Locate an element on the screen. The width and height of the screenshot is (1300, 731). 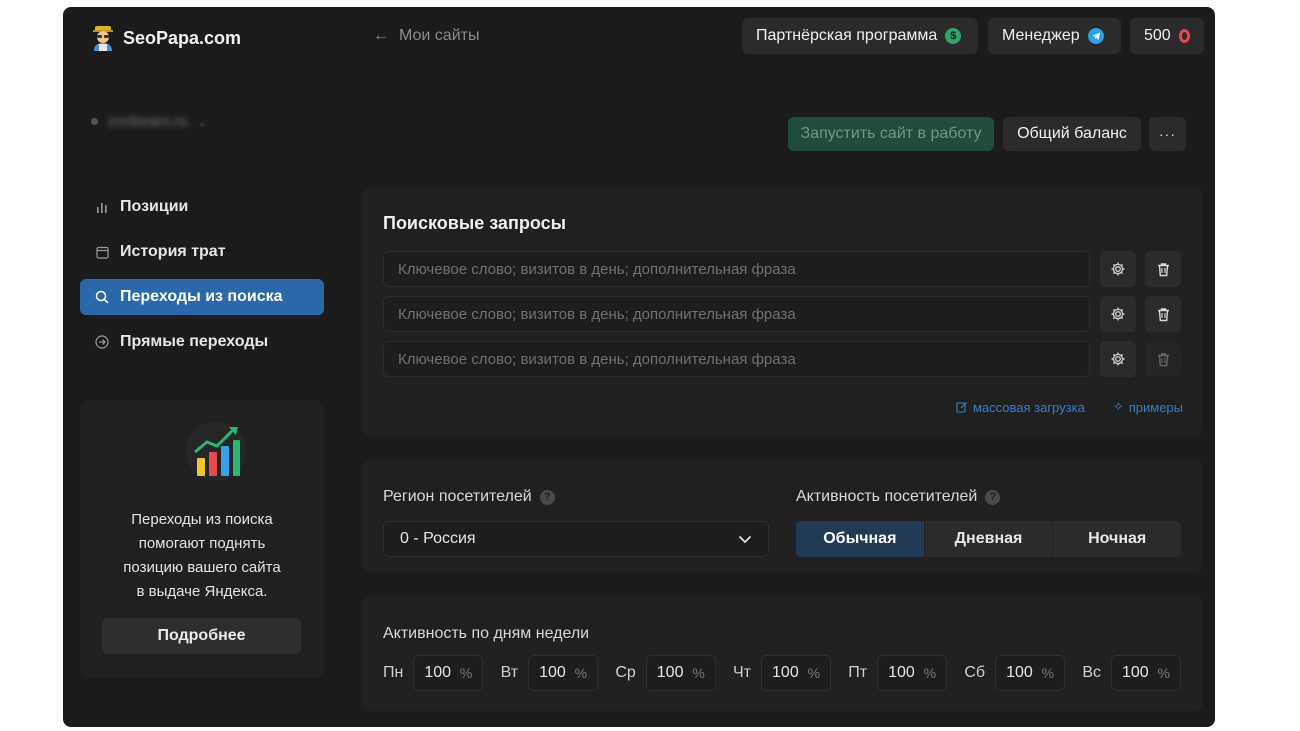
arrow-left-icon: ← is located at coordinates (381, 35).